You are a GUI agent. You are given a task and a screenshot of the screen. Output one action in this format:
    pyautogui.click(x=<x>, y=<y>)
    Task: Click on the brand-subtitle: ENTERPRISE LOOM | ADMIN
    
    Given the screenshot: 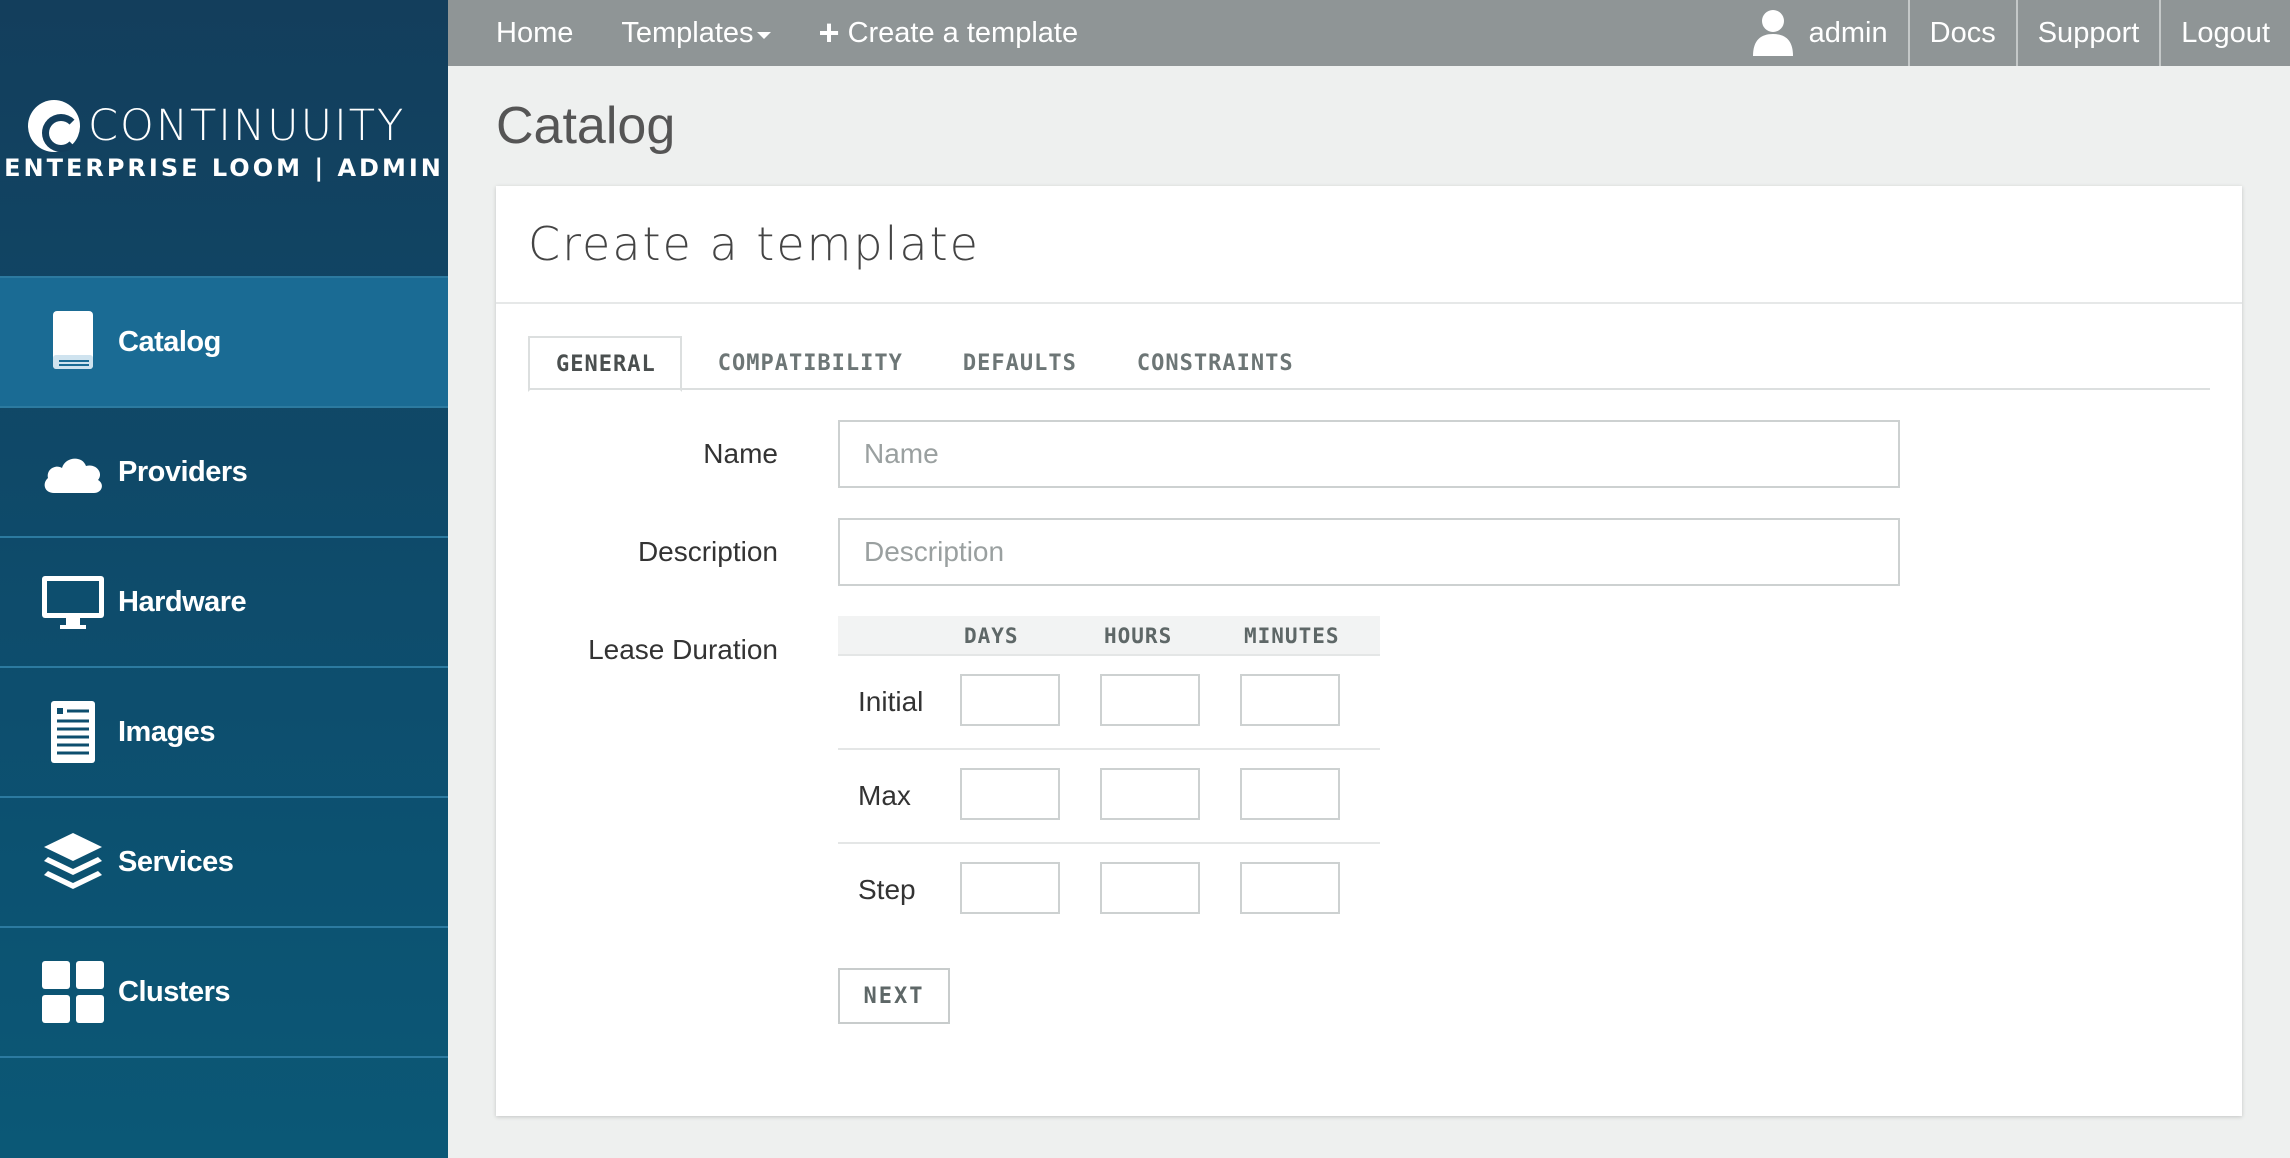 What is the action you would take?
    pyautogui.click(x=224, y=168)
    